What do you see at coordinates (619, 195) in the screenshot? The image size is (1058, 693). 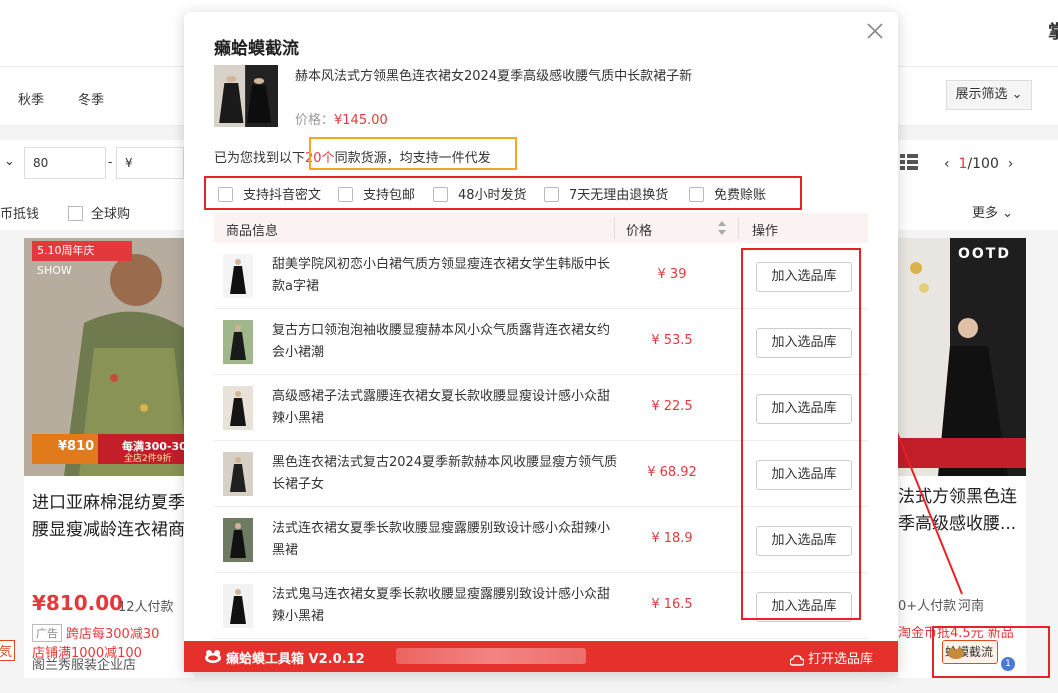 I see `option-label: 7天无理由退换货` at bounding box center [619, 195].